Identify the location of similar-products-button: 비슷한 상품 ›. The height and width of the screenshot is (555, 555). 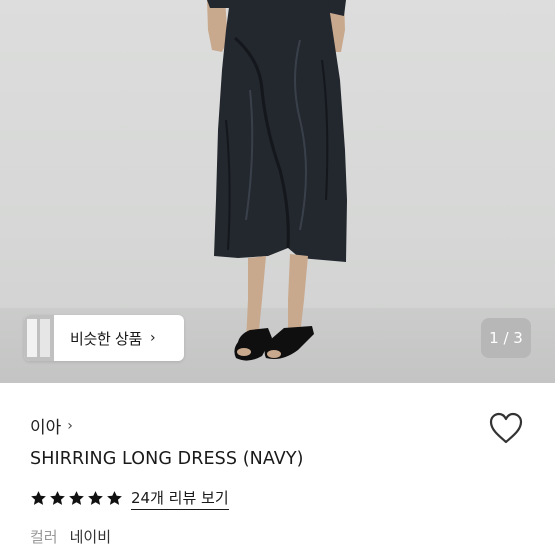
(104, 338).